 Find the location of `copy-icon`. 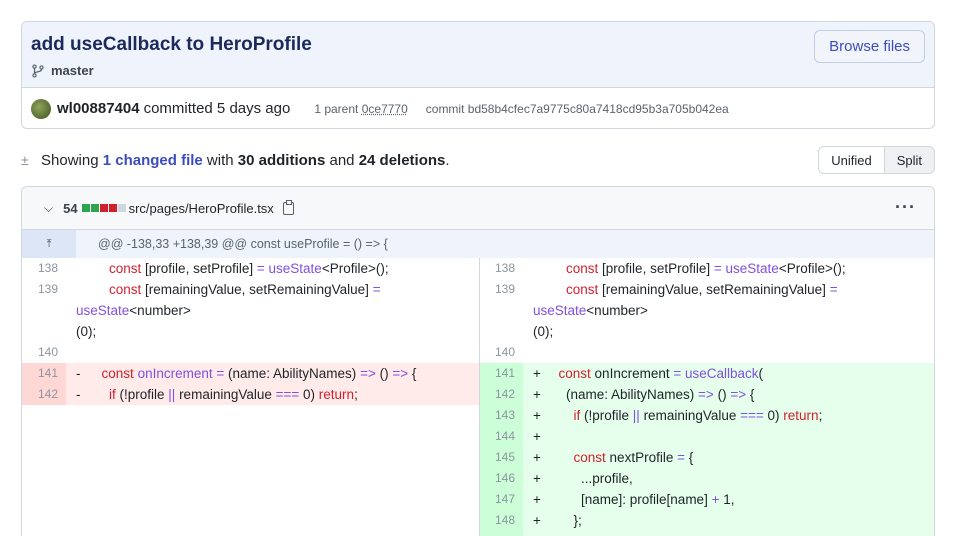

copy-icon is located at coordinates (288, 207).